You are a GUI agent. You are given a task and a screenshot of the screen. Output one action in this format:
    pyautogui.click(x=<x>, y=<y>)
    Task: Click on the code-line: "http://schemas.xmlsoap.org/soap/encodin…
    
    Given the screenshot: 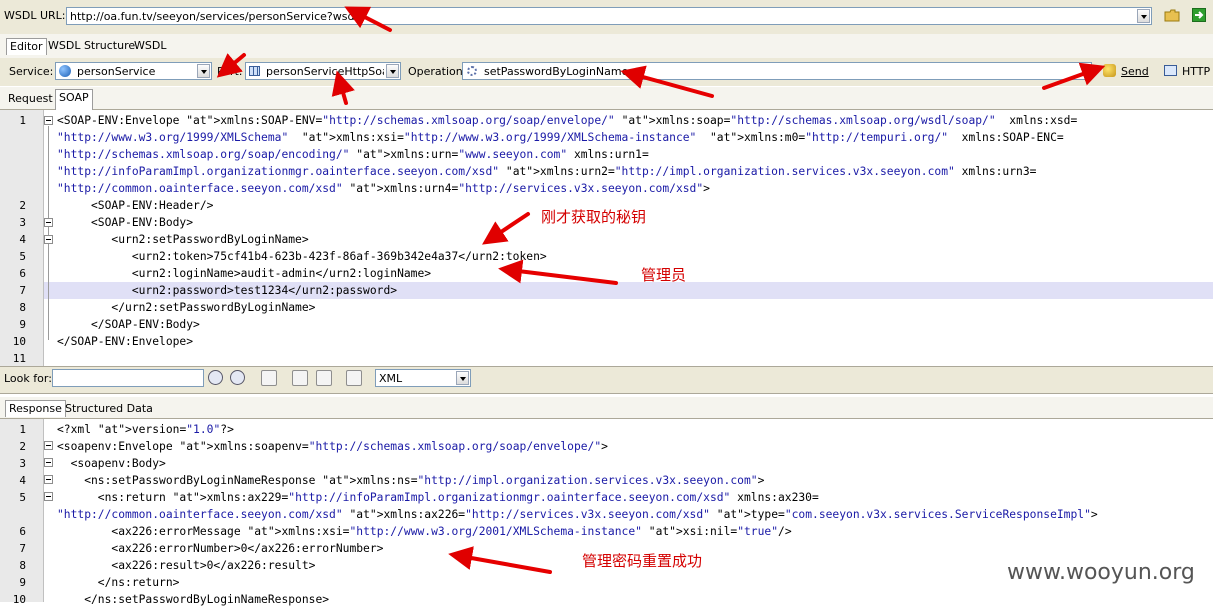 What is the action you would take?
    pyautogui.click(x=353, y=154)
    